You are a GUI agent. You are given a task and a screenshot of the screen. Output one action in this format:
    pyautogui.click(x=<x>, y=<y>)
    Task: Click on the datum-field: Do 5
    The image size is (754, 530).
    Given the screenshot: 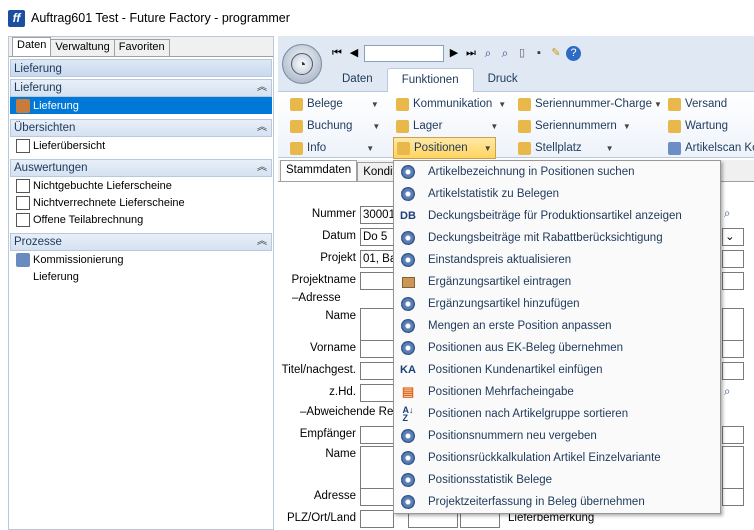 What is the action you would take?
    pyautogui.click(x=377, y=237)
    